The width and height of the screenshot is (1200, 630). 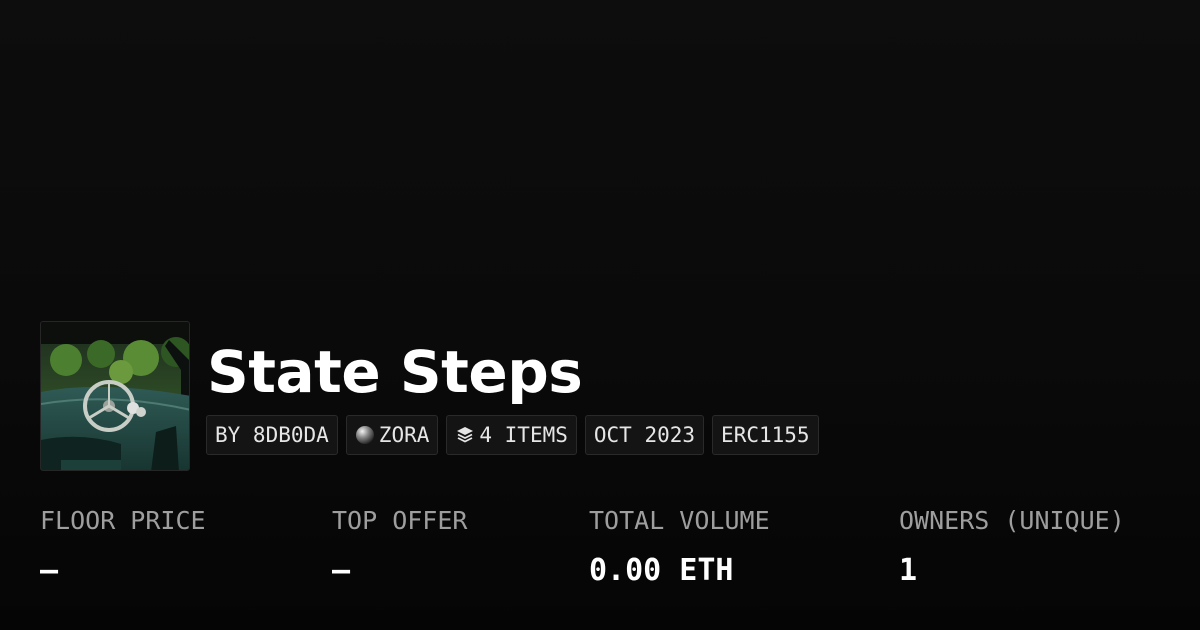 I want to click on owners-label: OWNERS (UNIQUE), so click(x=1012, y=520).